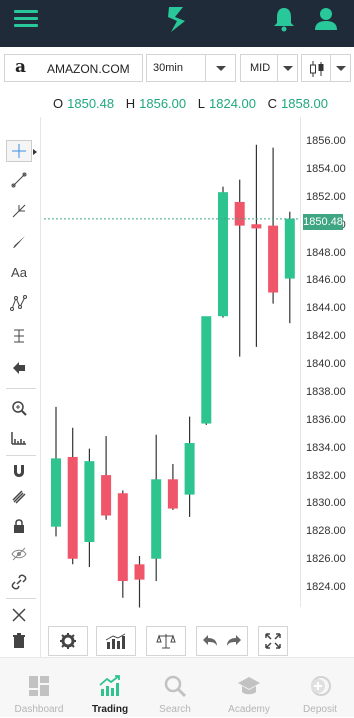 This screenshot has height=718, width=354. Describe the element at coordinates (326, 280) in the screenshot. I see `price-axis-label: 1846.00` at that location.